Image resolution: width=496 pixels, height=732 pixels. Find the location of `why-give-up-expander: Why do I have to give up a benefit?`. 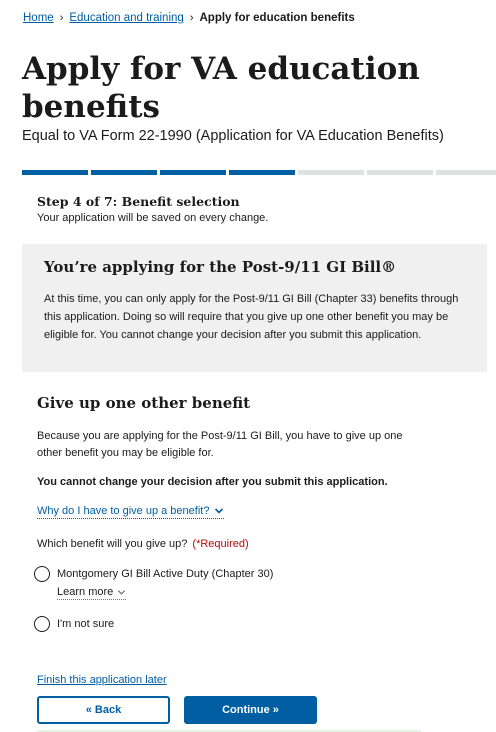

why-give-up-expander: Why do I have to give up a benefit? is located at coordinates (131, 512).